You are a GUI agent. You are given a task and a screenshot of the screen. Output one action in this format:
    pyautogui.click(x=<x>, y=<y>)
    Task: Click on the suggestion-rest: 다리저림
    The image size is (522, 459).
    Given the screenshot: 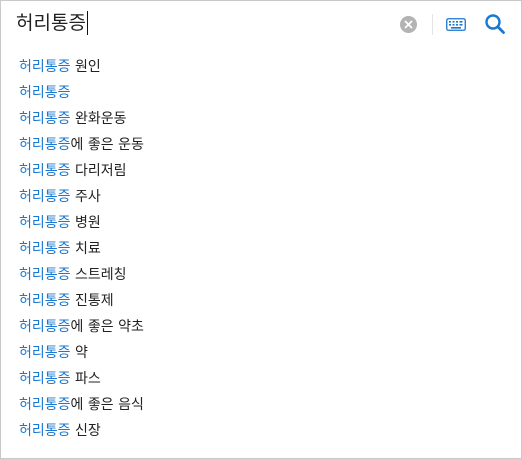 What is the action you would take?
    pyautogui.click(x=98, y=171)
    